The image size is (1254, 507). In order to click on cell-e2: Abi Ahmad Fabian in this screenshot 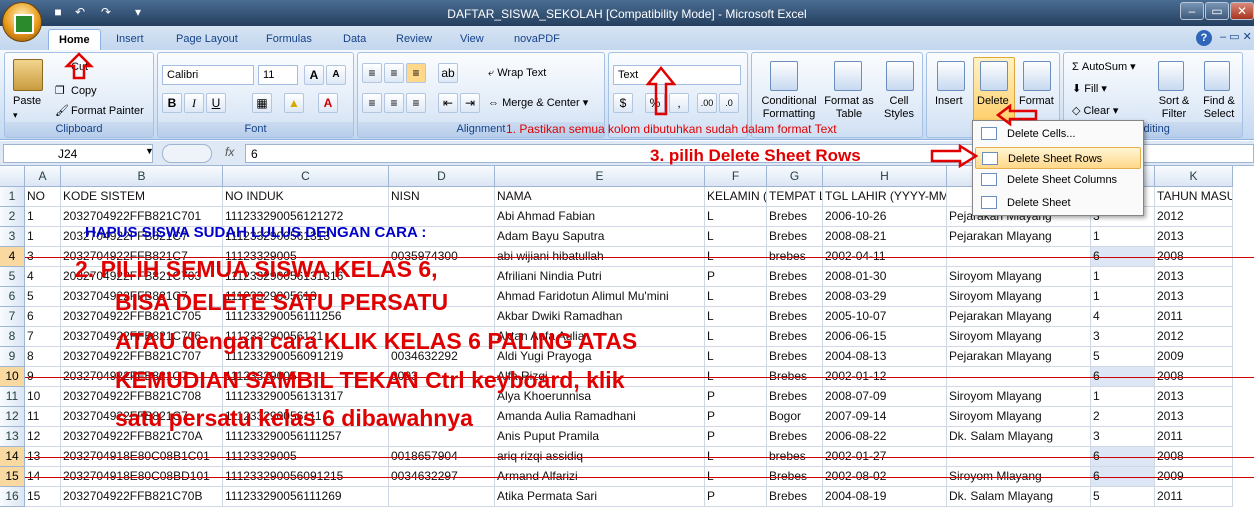, I will do `click(600, 217)`.